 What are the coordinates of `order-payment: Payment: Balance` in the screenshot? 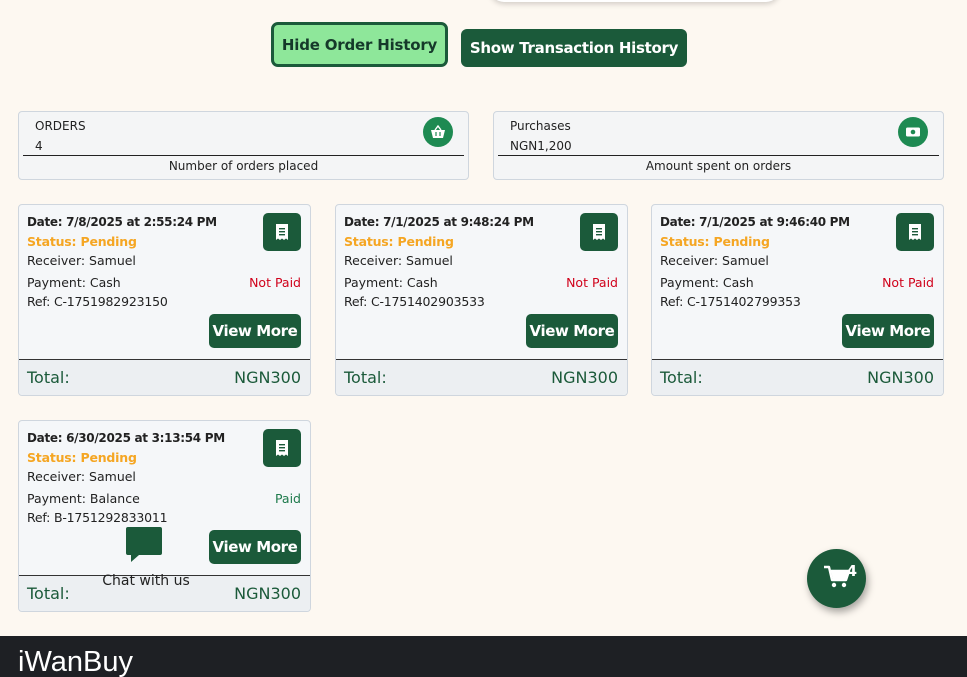 It's located at (83, 498).